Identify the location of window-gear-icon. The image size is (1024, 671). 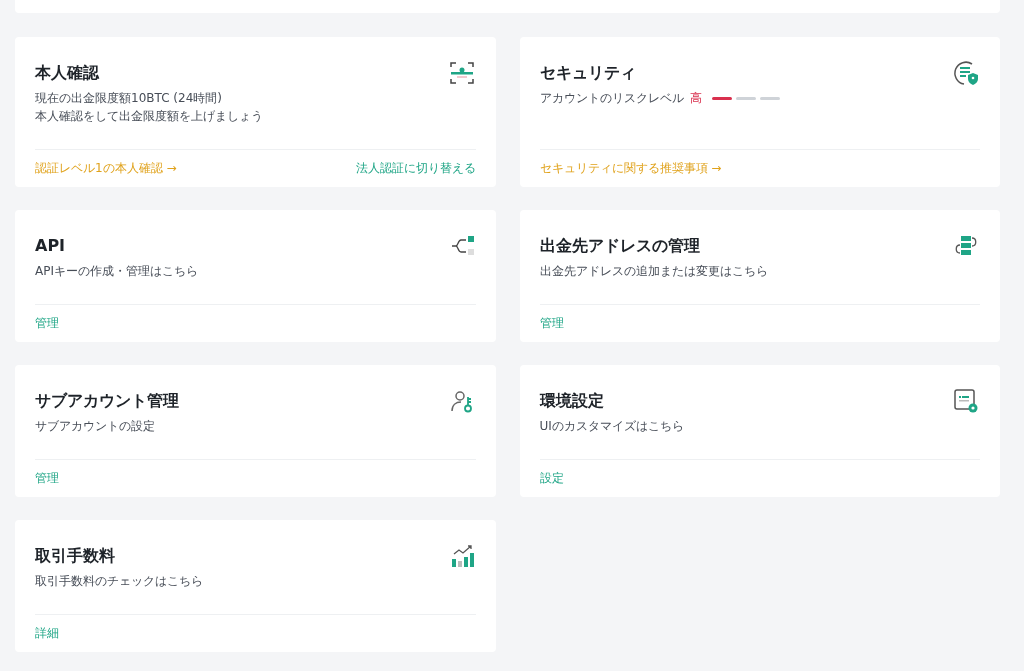
(966, 401).